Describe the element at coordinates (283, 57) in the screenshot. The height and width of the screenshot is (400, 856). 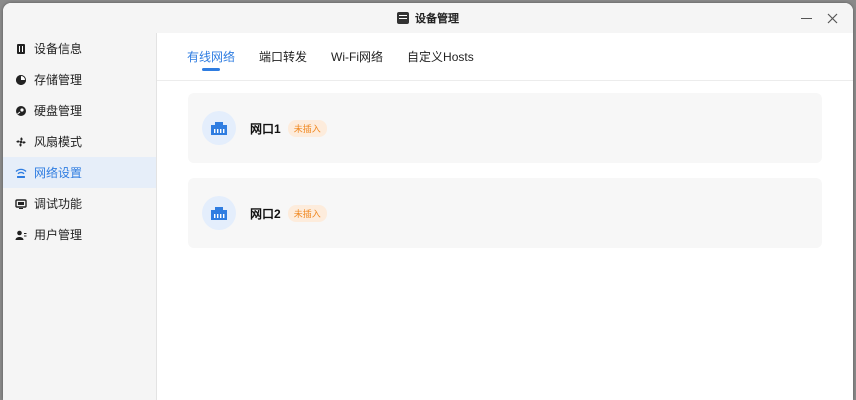
I see `tab-port-forwarding: 端口转发` at that location.